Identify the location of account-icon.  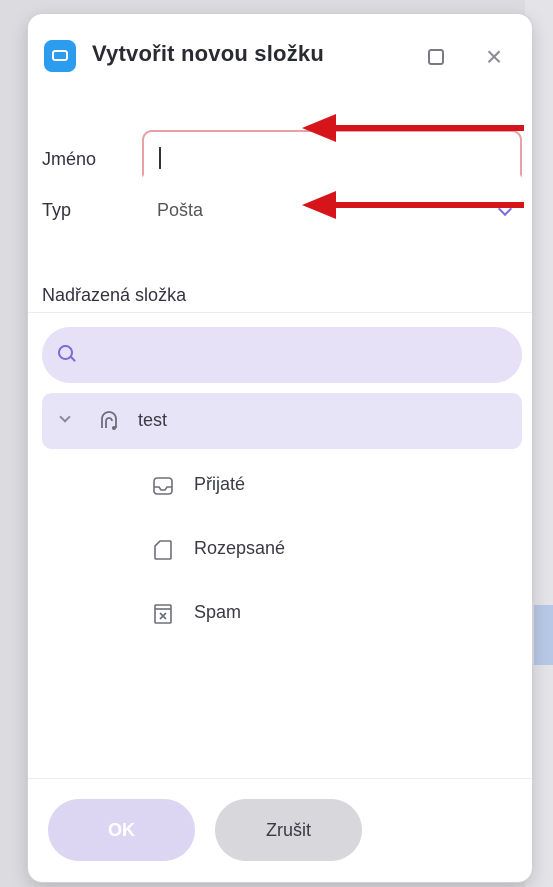
(109, 420).